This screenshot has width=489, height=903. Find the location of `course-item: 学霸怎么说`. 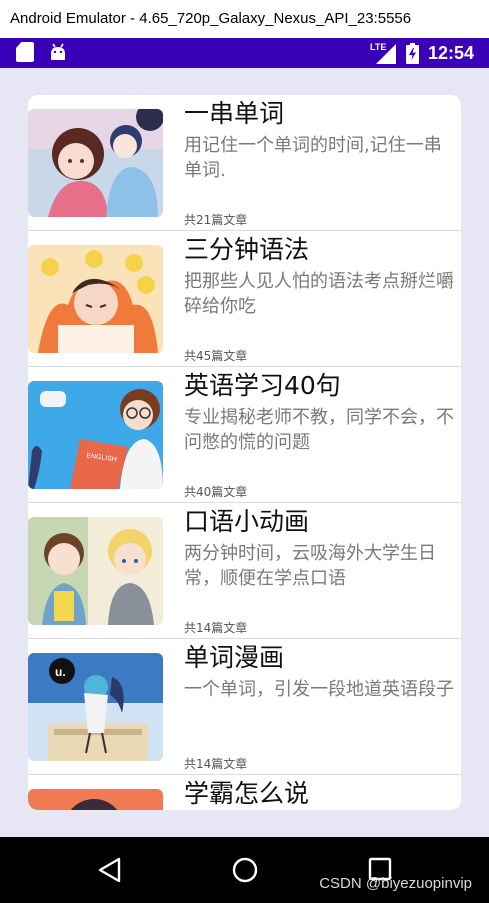

course-item: 学霸怎么说 is located at coordinates (244, 792).